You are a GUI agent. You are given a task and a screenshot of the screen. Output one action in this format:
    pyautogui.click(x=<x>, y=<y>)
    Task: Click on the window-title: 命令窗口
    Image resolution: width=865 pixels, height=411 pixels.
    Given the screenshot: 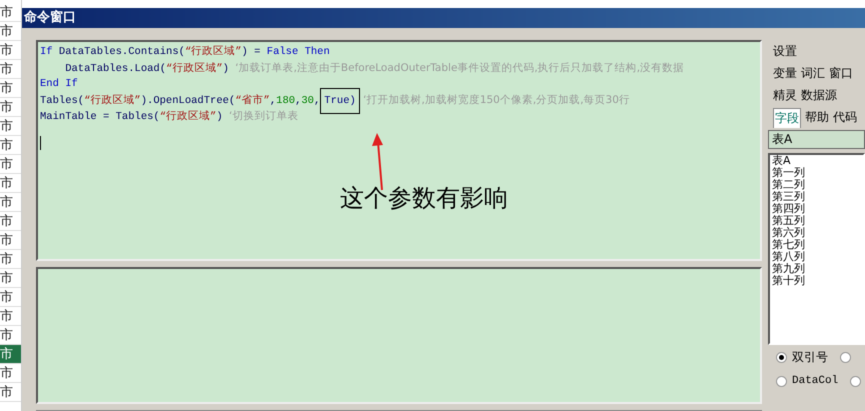 What is the action you would take?
    pyautogui.click(x=443, y=18)
    